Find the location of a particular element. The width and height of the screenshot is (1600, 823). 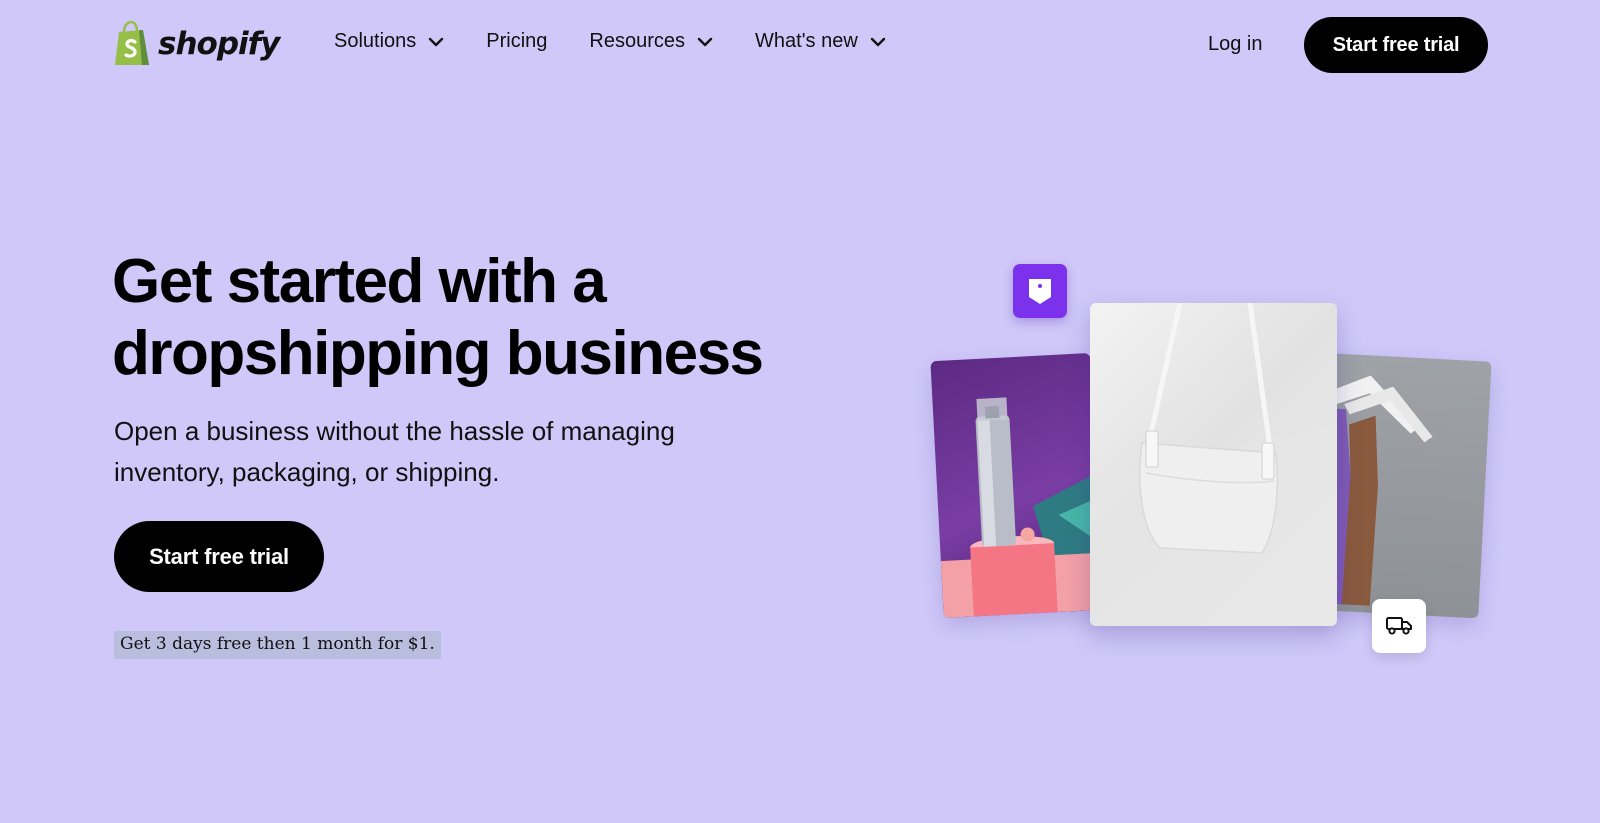

login-link: Log in is located at coordinates (1235, 44).